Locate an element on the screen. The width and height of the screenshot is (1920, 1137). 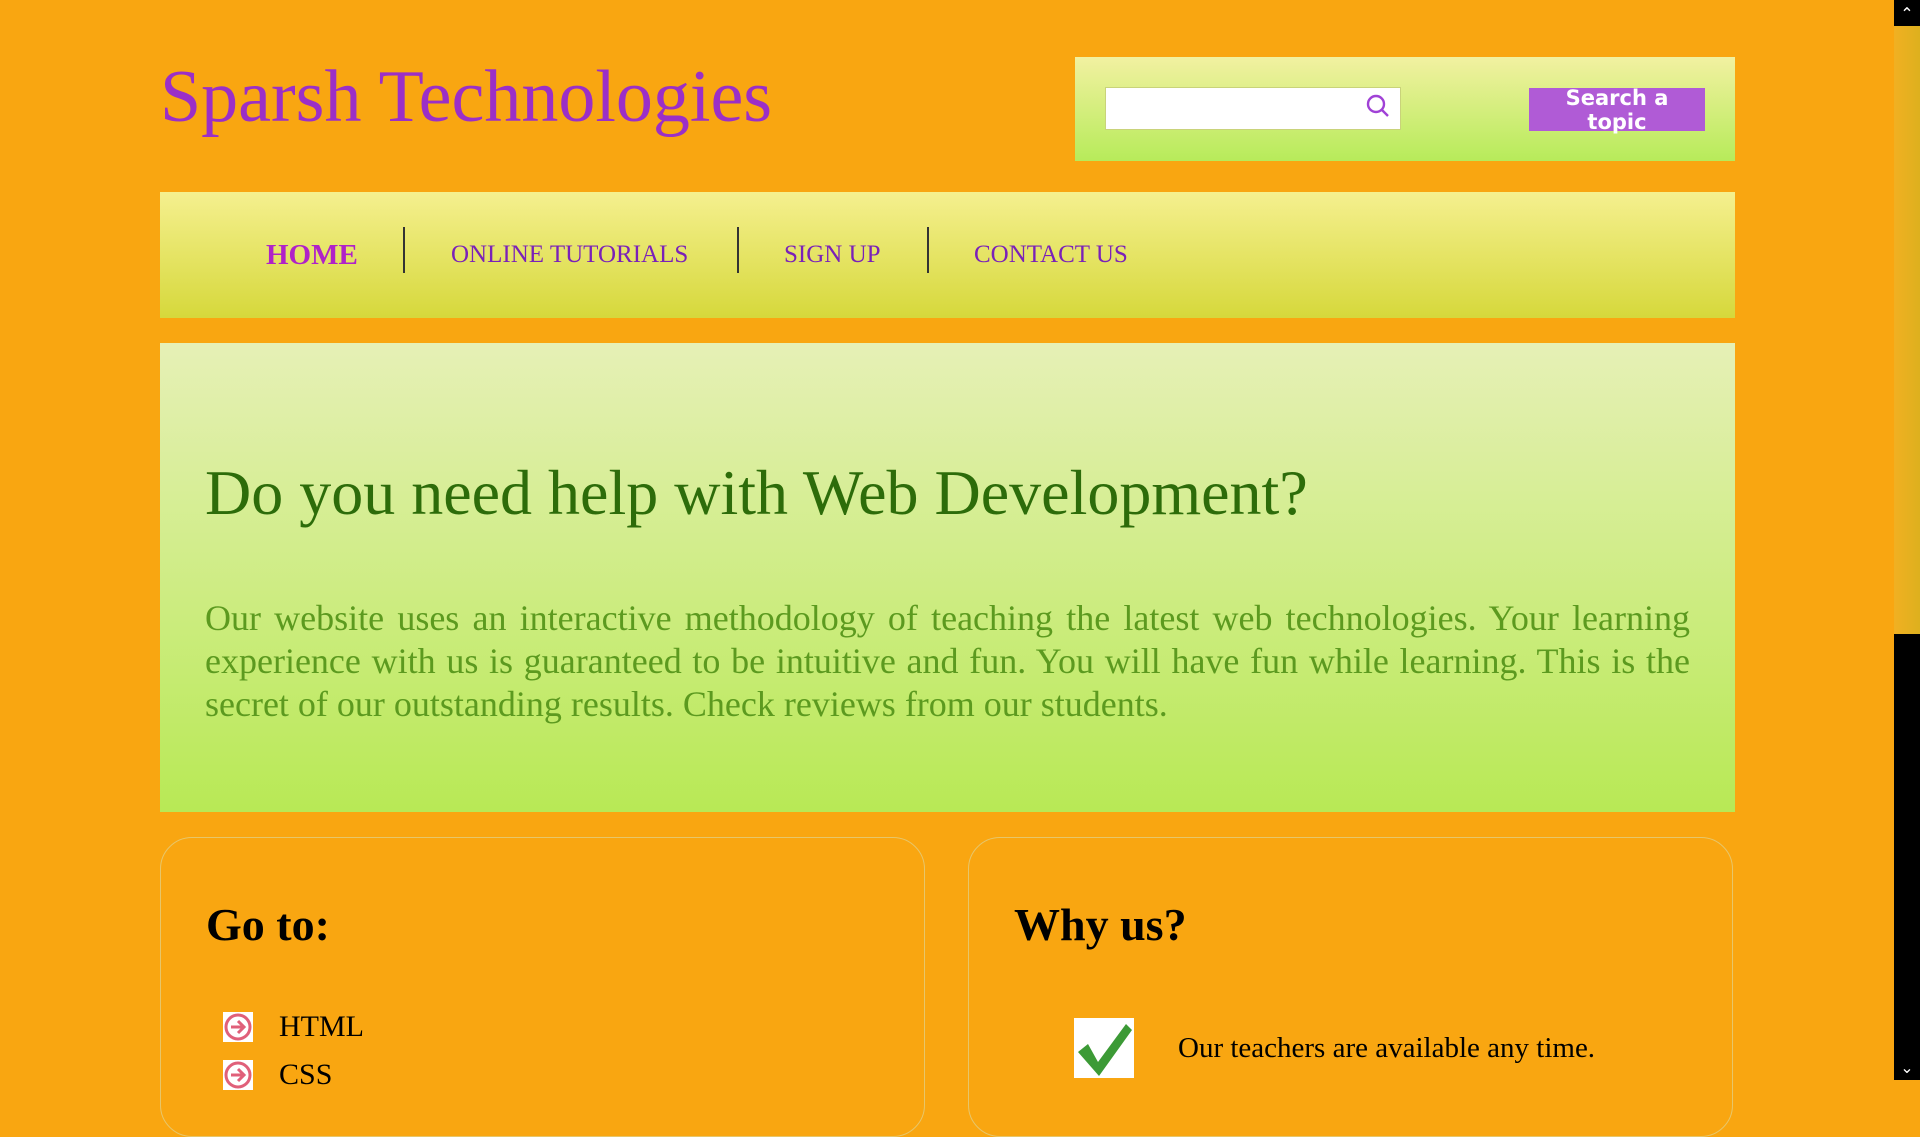
search-input is located at coordinates (1253, 108).